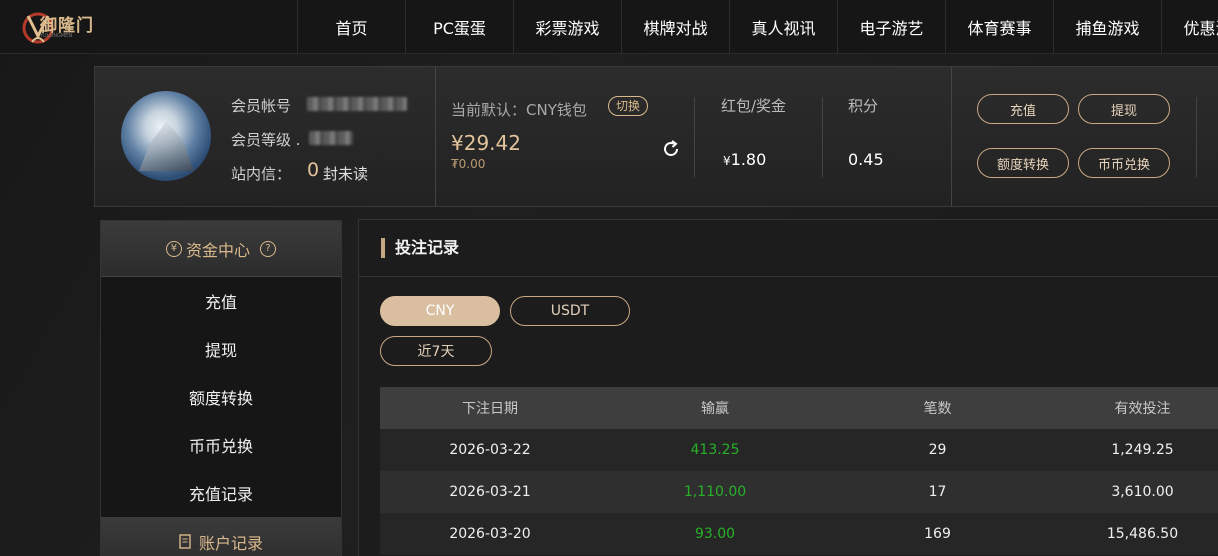 Image resolution: width=1218 pixels, height=556 pixels. I want to click on sidebar-item-exchange: 币币兑换, so click(221, 445).